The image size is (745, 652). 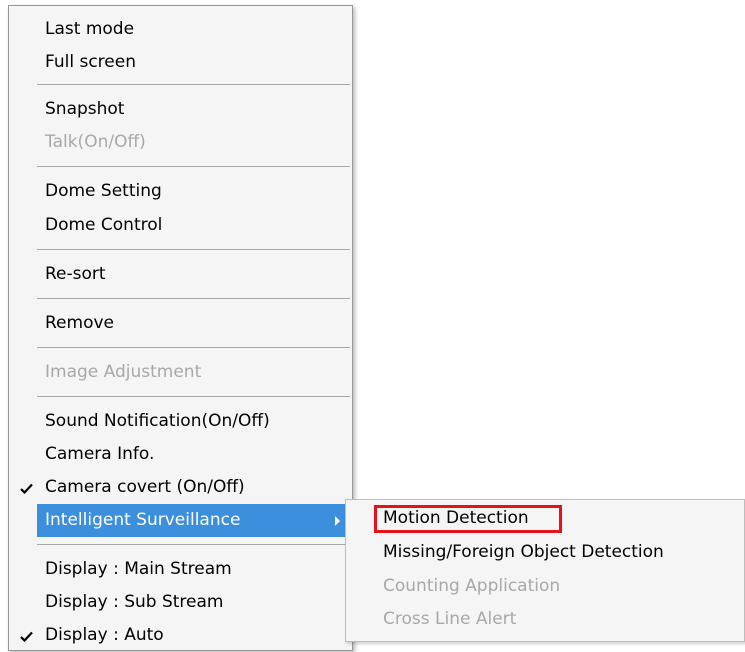 I want to click on menu-item-label: Cross Line Alert, so click(x=450, y=619).